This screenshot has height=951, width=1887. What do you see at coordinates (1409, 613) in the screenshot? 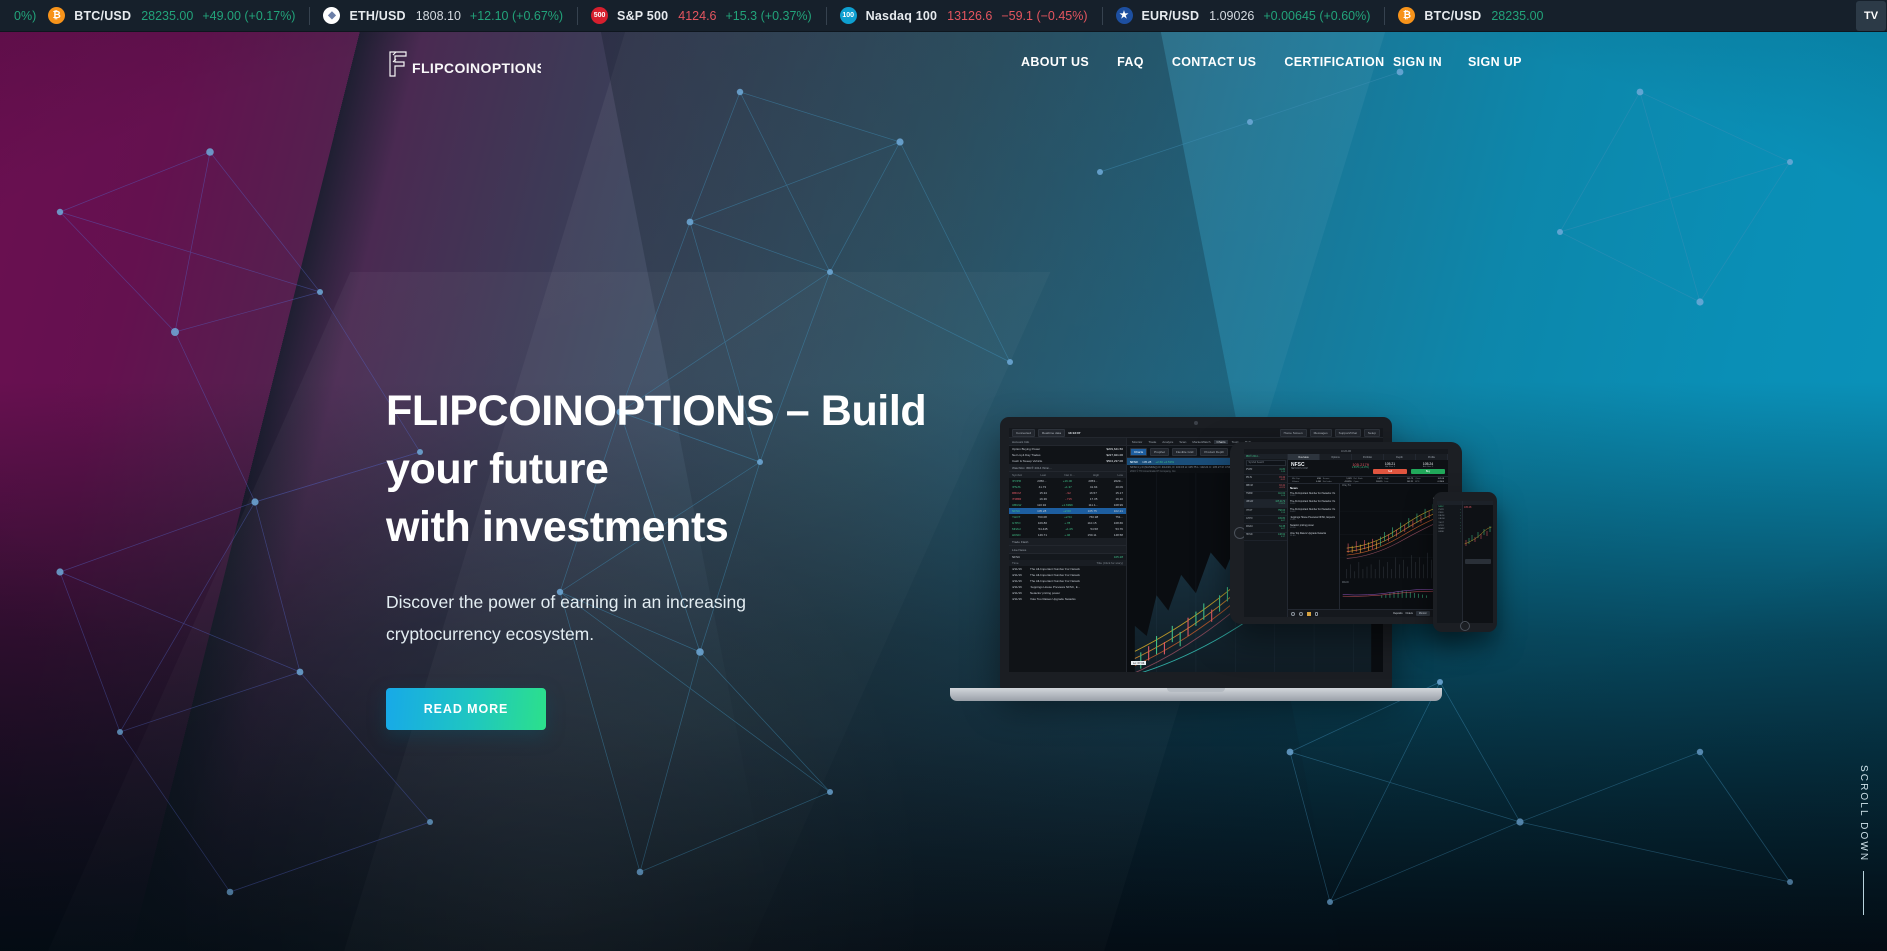
I see `tablet-action-orders: Orders` at bounding box center [1409, 613].